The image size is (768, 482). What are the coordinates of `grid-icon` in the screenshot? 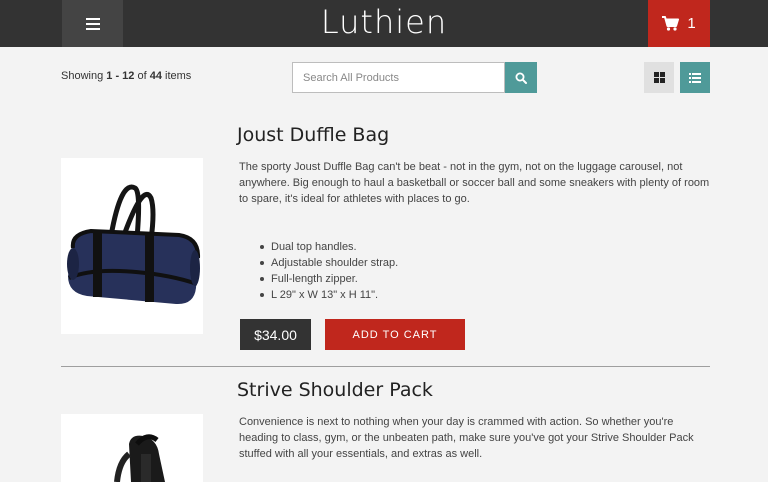 It's located at (659, 77).